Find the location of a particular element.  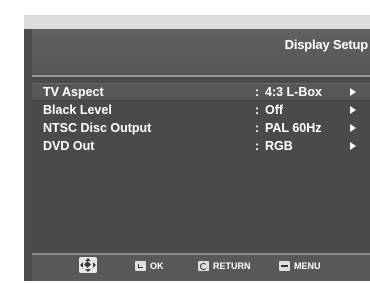

menu-item-black-level: Black Level : Off is located at coordinates (201, 110).